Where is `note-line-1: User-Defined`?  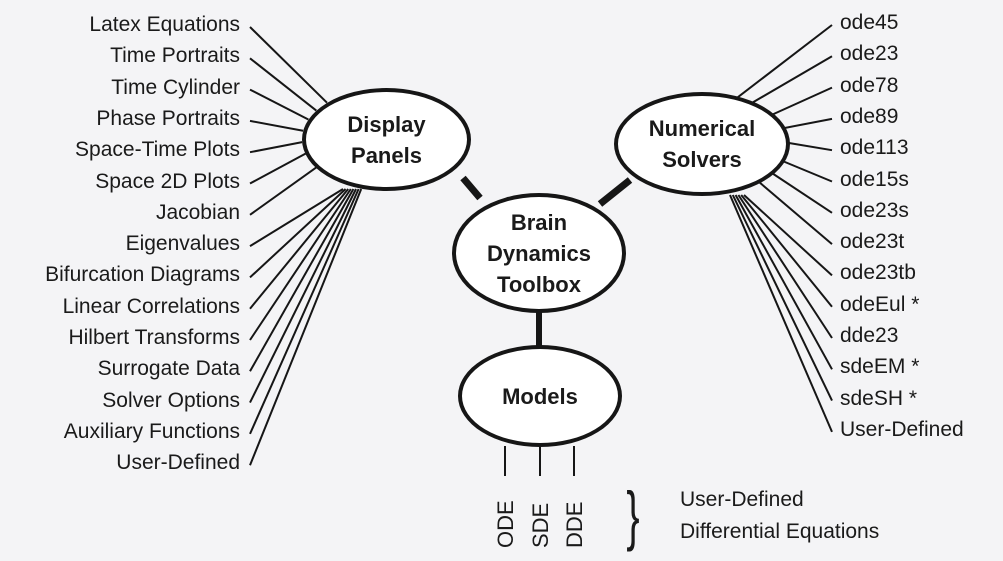
note-line-1: User-Defined is located at coordinates (742, 499).